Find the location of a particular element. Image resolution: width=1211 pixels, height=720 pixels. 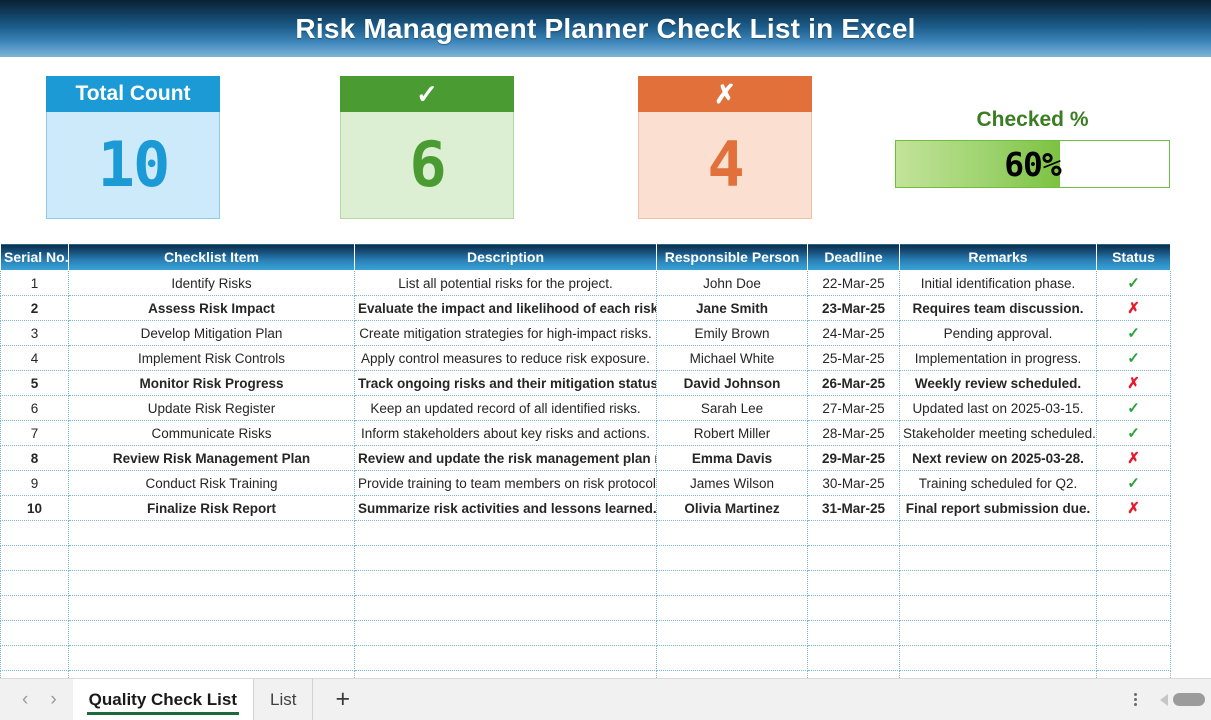

cell-checklist-item: Update Risk Register is located at coordinates (211, 408).